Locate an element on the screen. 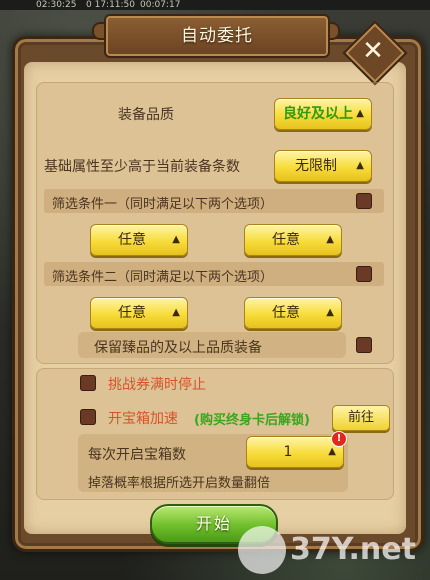 The image size is (430, 580). stop-full-checkbox is located at coordinates (88, 383).